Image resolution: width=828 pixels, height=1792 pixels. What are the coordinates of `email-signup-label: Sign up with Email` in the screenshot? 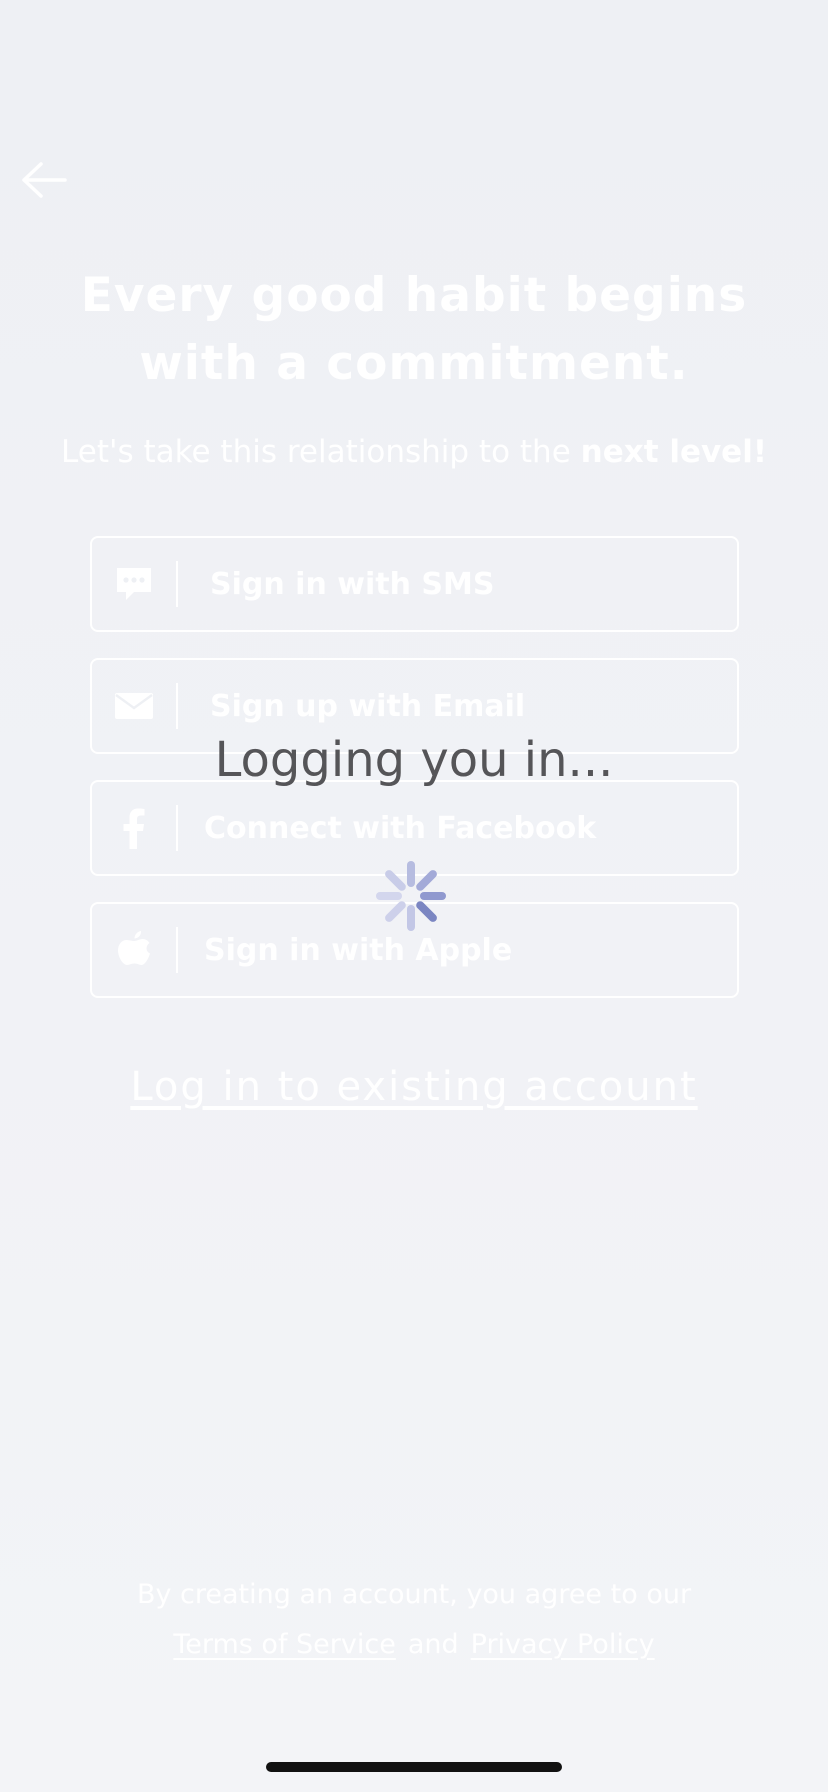 It's located at (368, 706).